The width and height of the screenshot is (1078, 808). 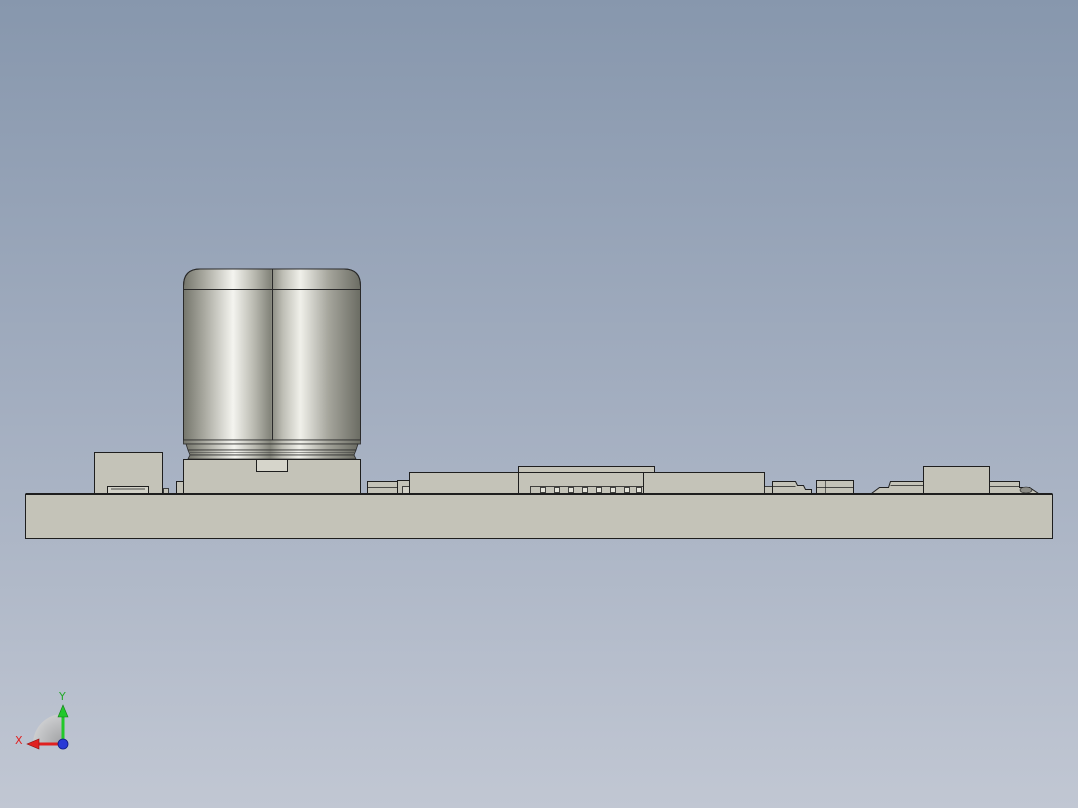 I want to click on capacitor-base, so click(x=272, y=476).